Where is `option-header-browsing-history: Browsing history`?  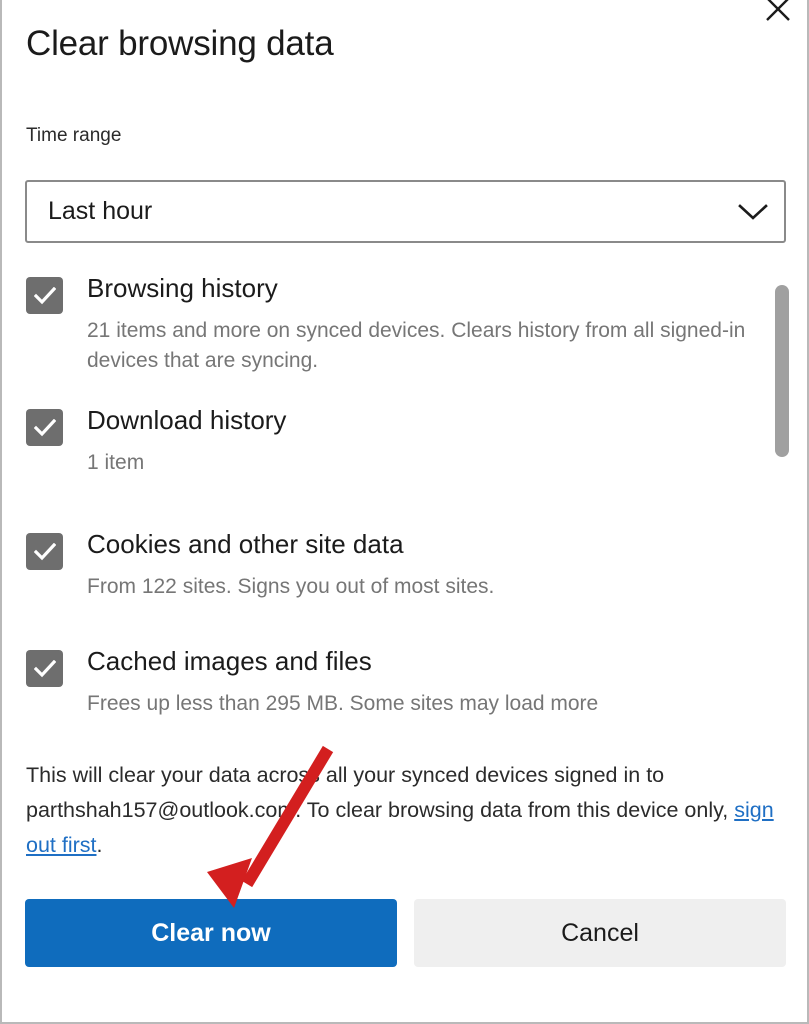 option-header-browsing-history: Browsing history is located at coordinates (386, 293).